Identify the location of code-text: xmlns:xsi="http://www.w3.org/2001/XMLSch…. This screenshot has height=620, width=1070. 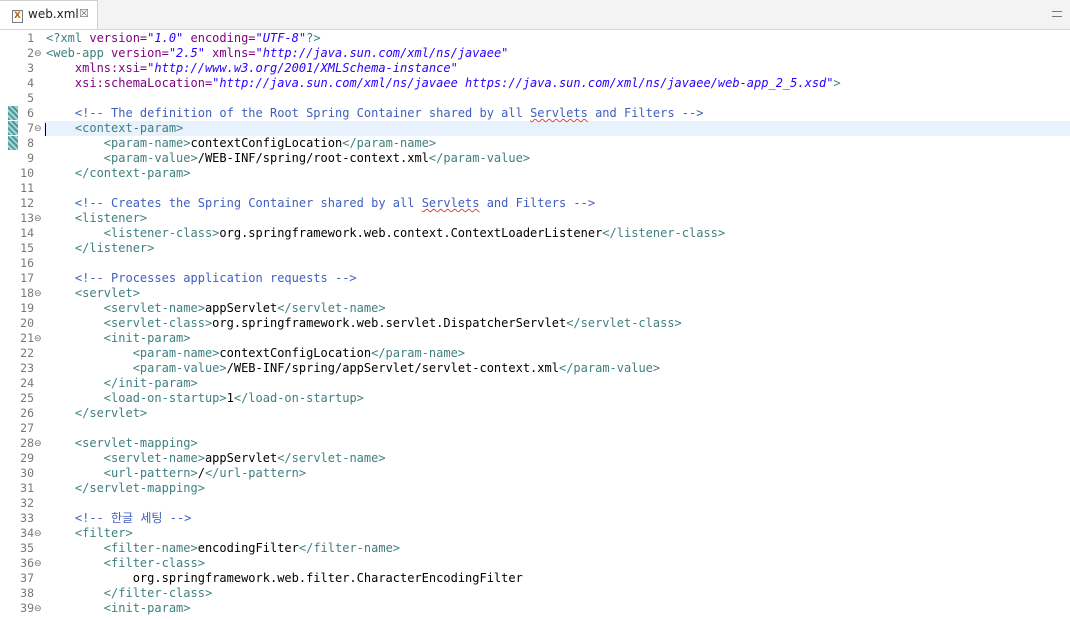
(252, 68).